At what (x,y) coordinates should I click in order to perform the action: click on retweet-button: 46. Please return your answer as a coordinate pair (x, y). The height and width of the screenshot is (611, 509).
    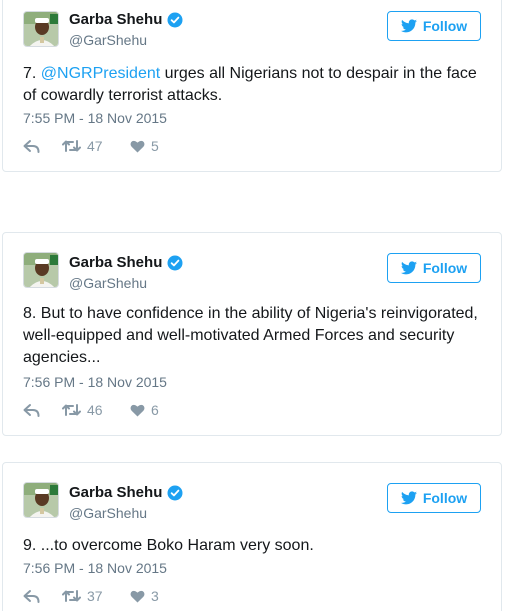
    Looking at the image, I should click on (85, 410).